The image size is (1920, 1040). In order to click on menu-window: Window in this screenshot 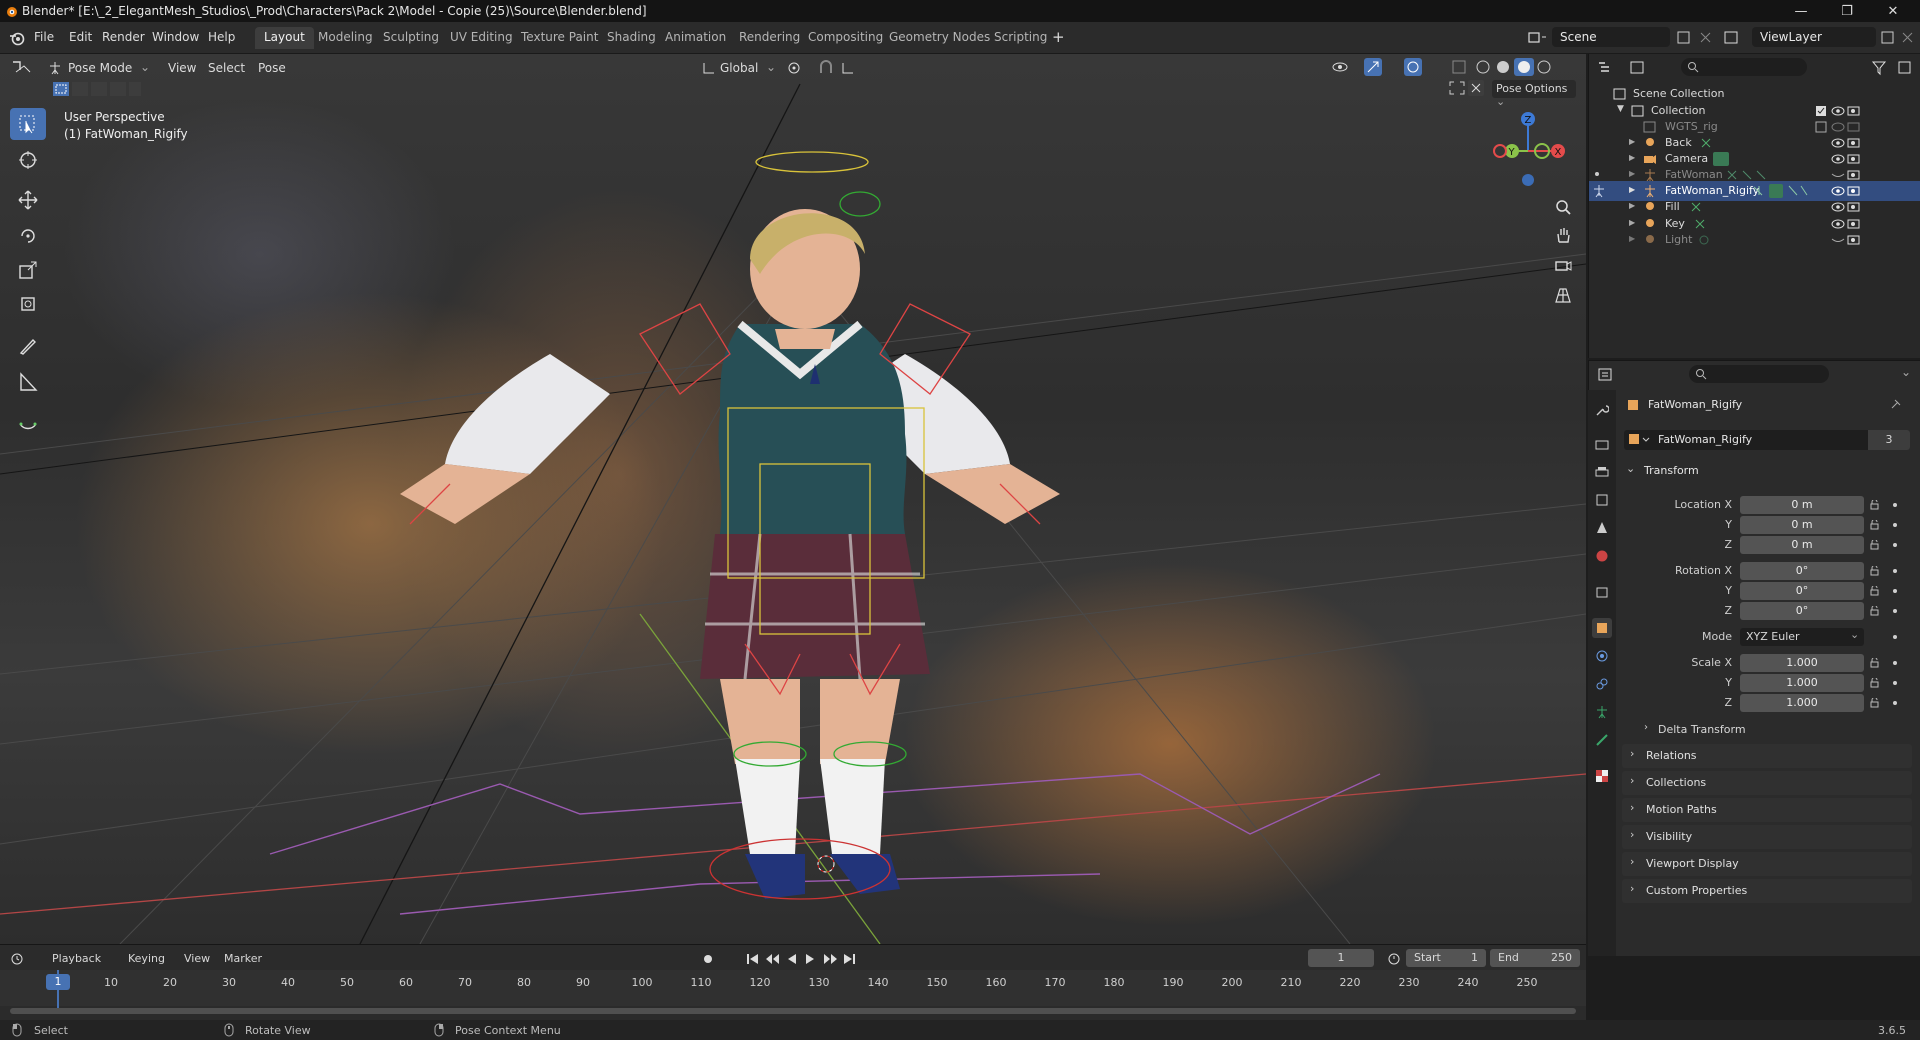, I will do `click(175, 37)`.